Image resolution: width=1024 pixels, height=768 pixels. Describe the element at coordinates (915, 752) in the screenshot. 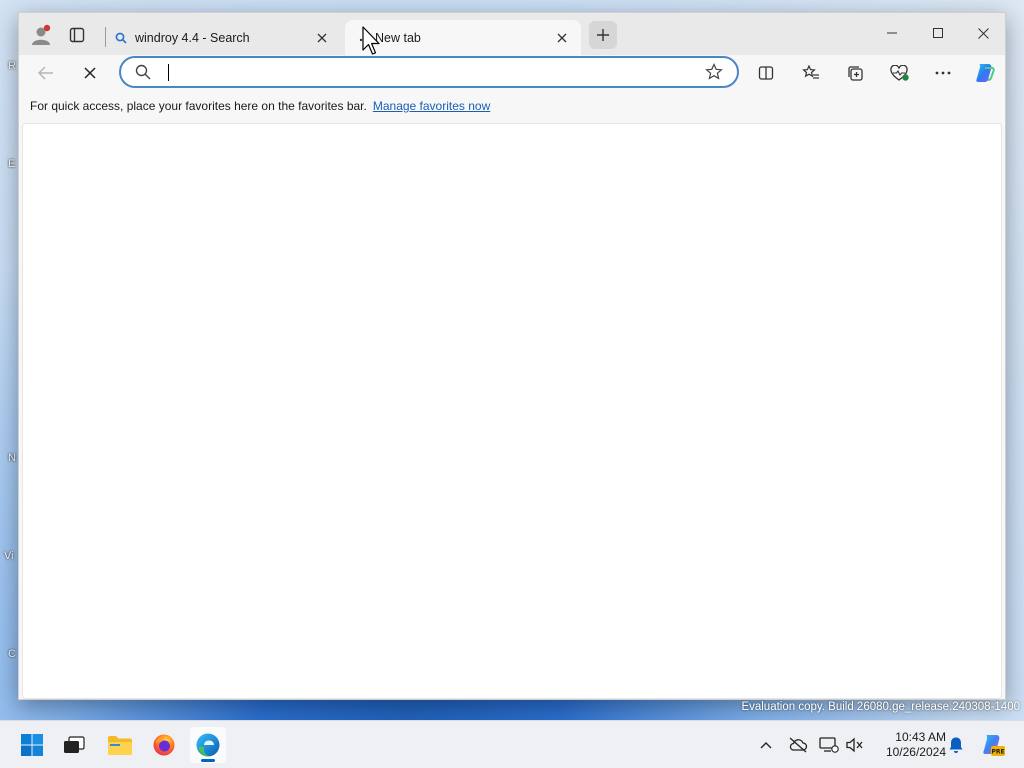

I see `clock-date: 10/26/2024` at that location.